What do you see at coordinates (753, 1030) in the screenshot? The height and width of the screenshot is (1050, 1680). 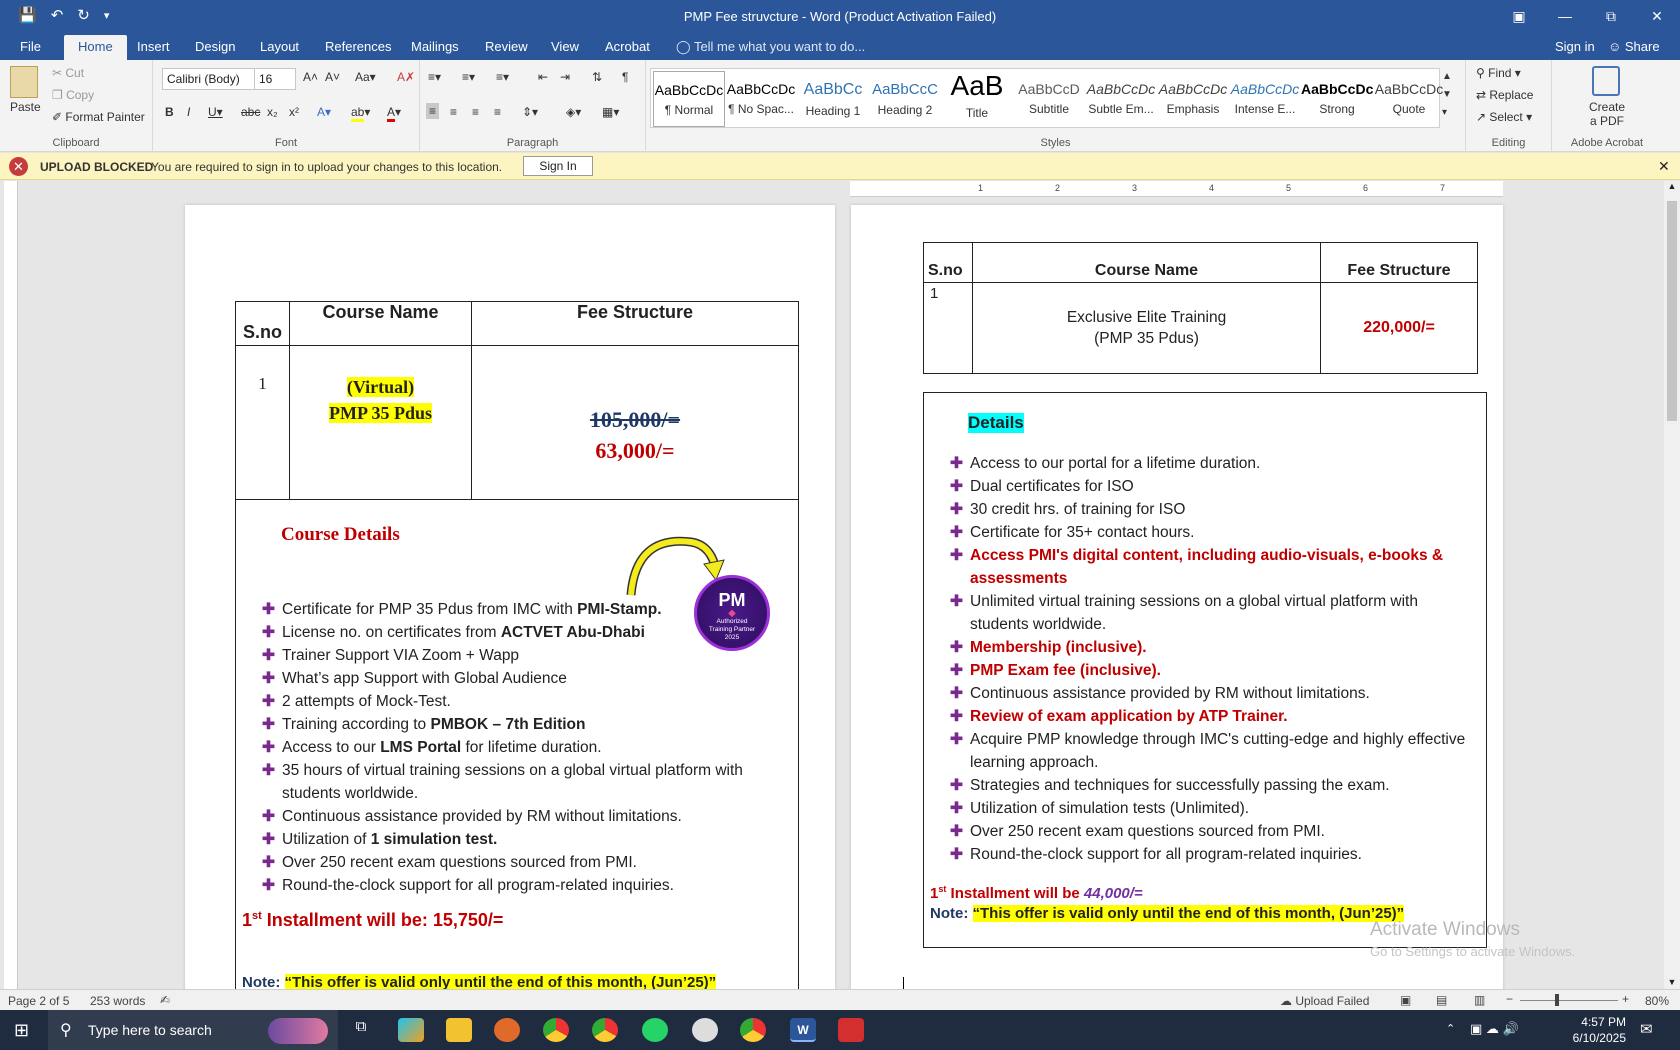 I see `chrome-alt-icon` at bounding box center [753, 1030].